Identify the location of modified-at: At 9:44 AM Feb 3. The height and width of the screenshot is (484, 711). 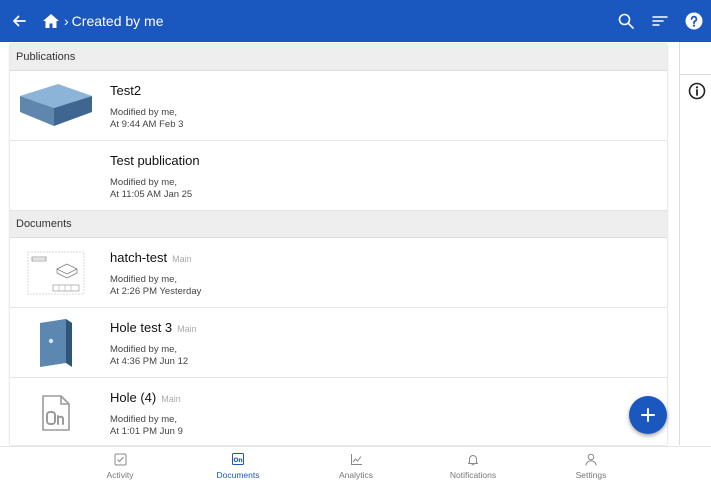
(147, 124).